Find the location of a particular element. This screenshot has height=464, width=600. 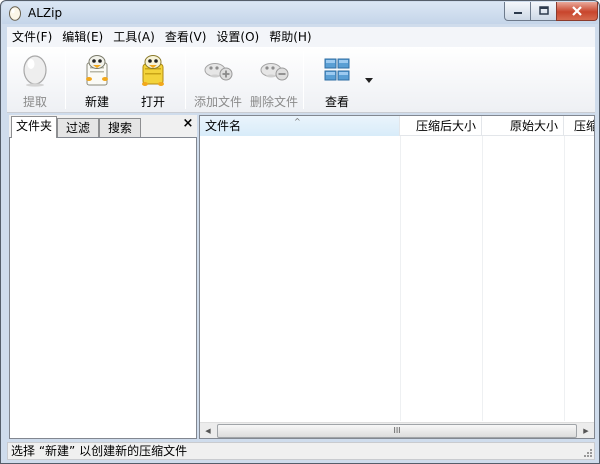

maximize-icon is located at coordinates (543, 10).